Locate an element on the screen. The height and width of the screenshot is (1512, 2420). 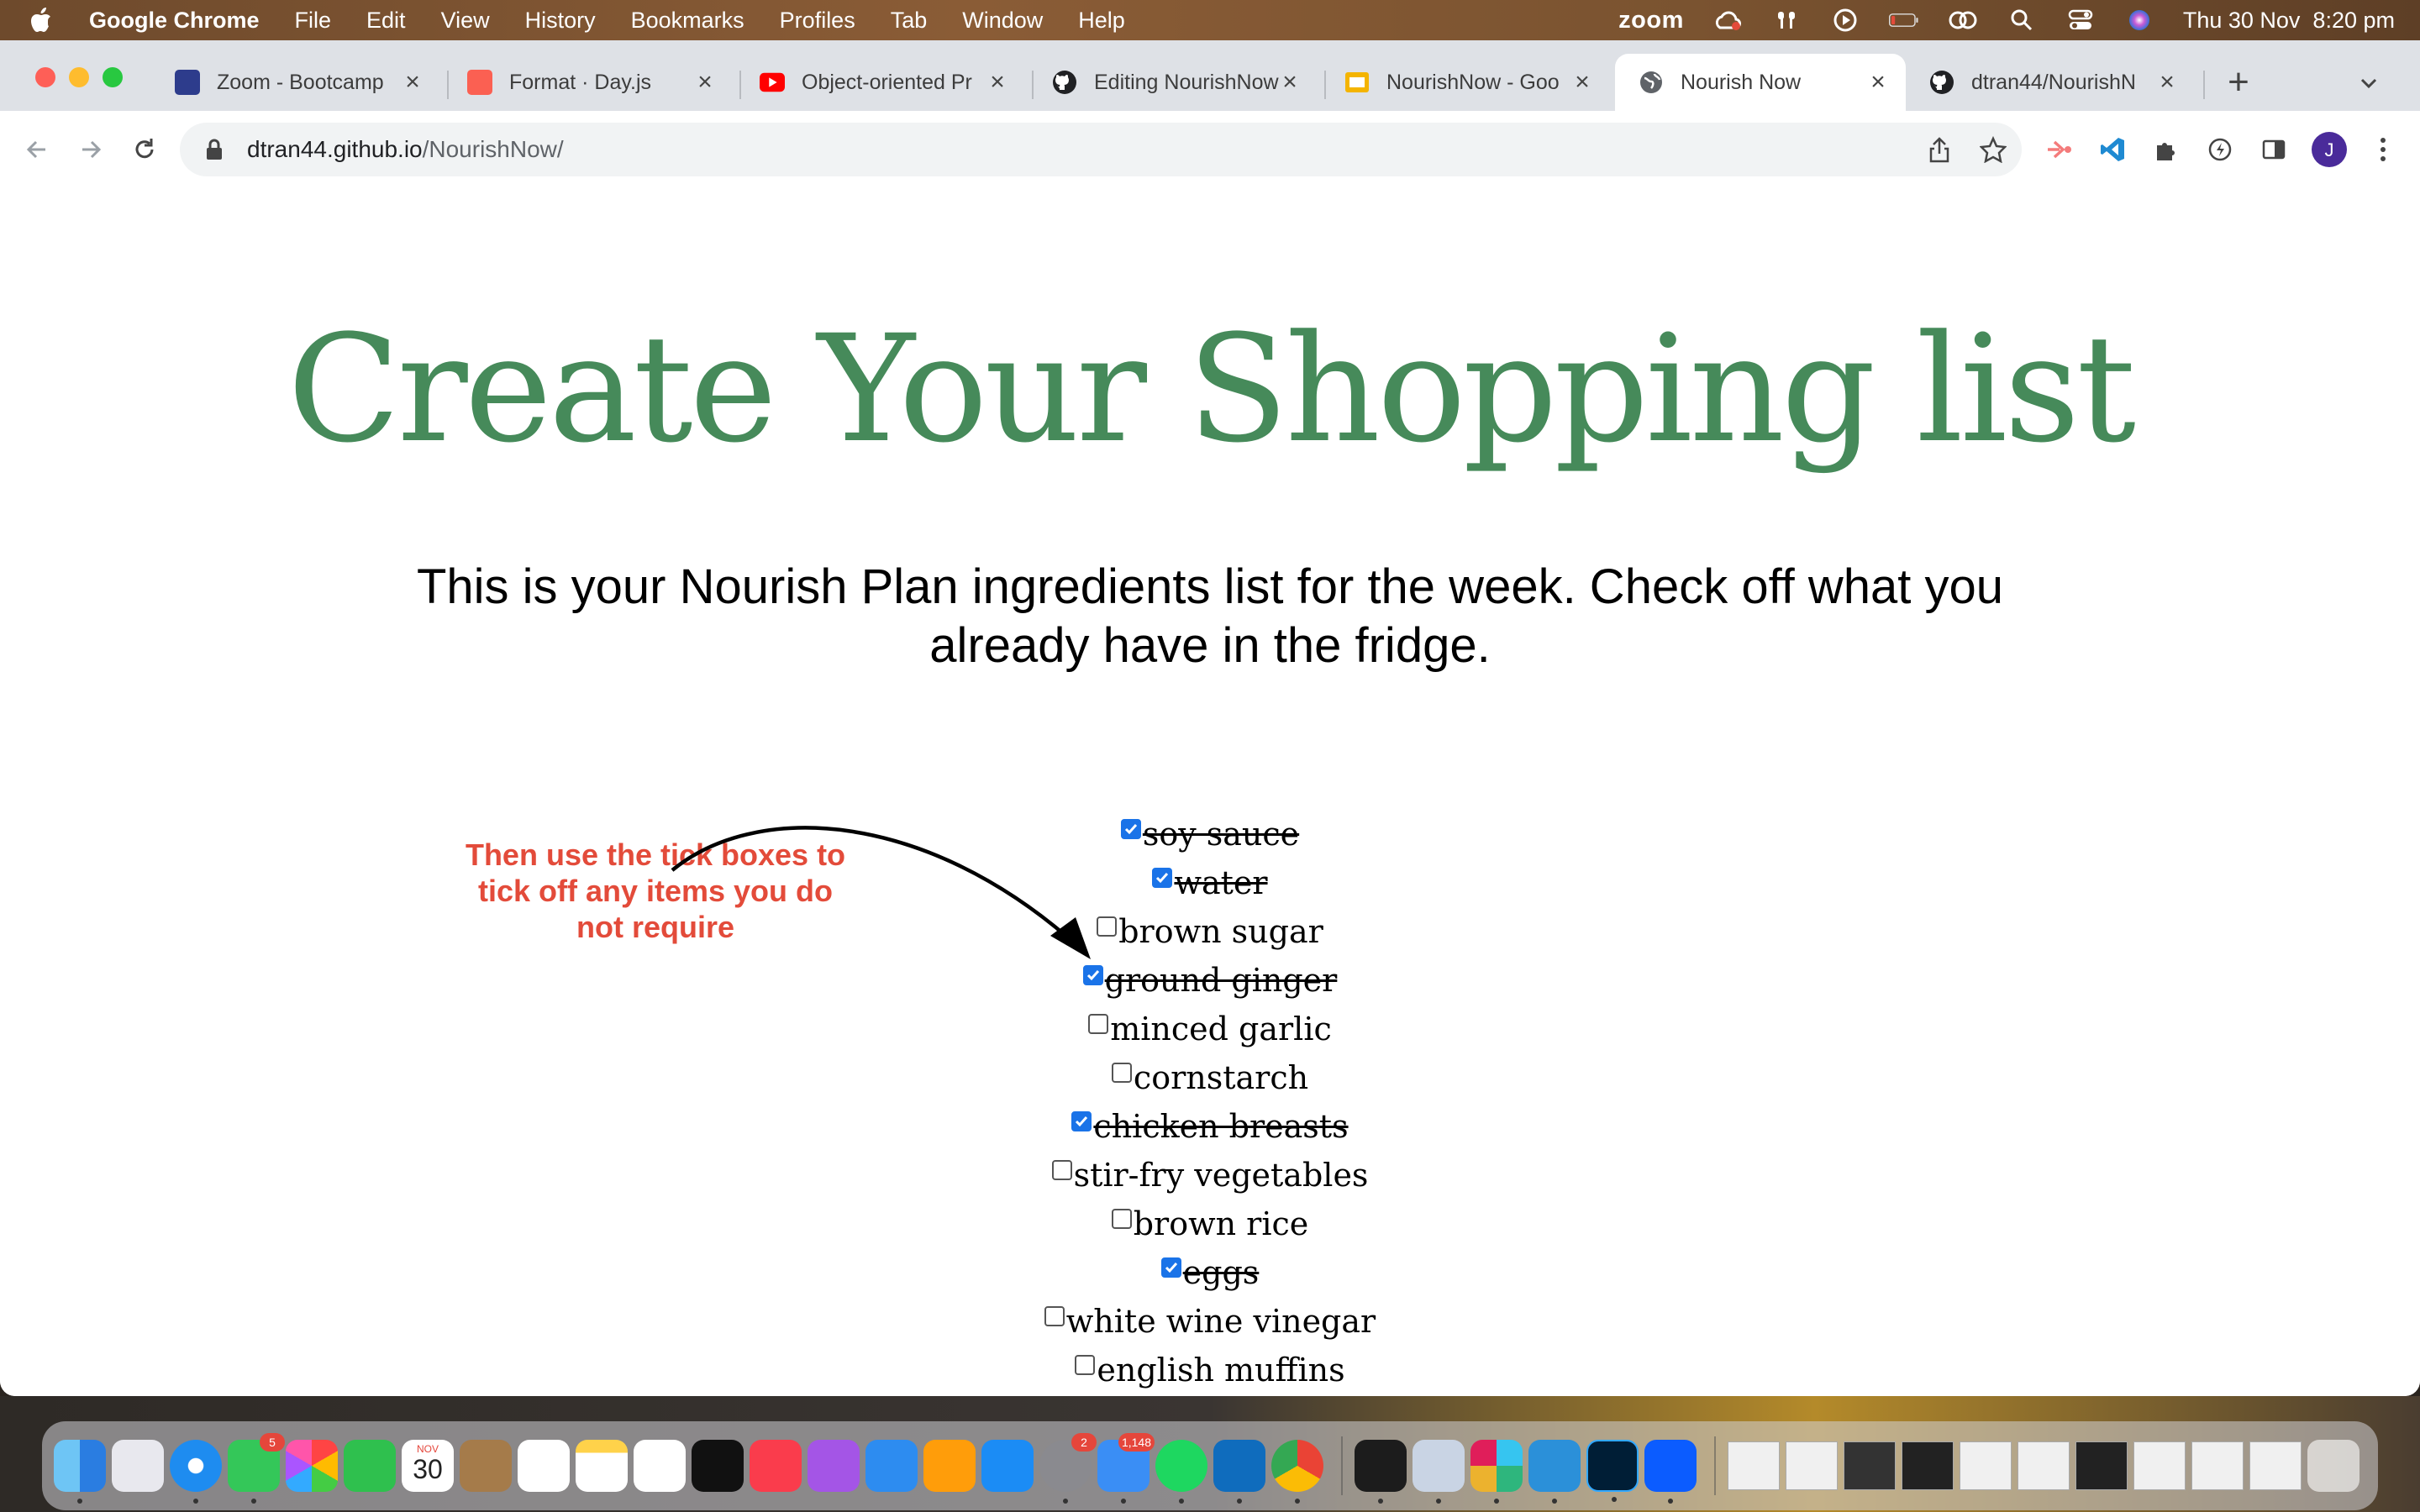
system-settings-icon: 2 is located at coordinates (1068, 1468).